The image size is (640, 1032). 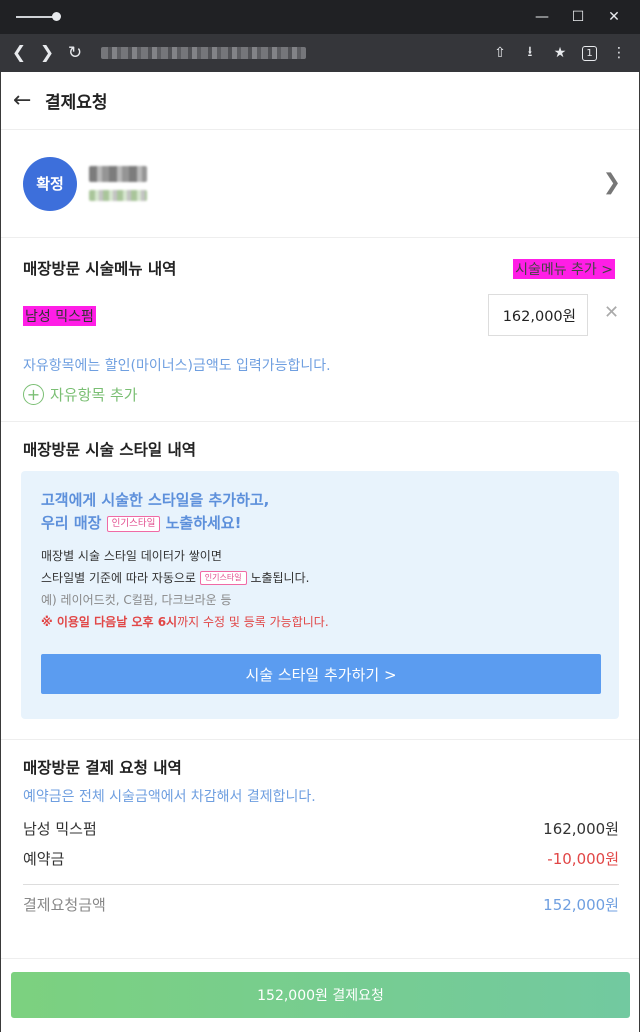 I want to click on promo-example: 예) 레이어드컷, C컬펌, 다크브라운 등, so click(x=136, y=600).